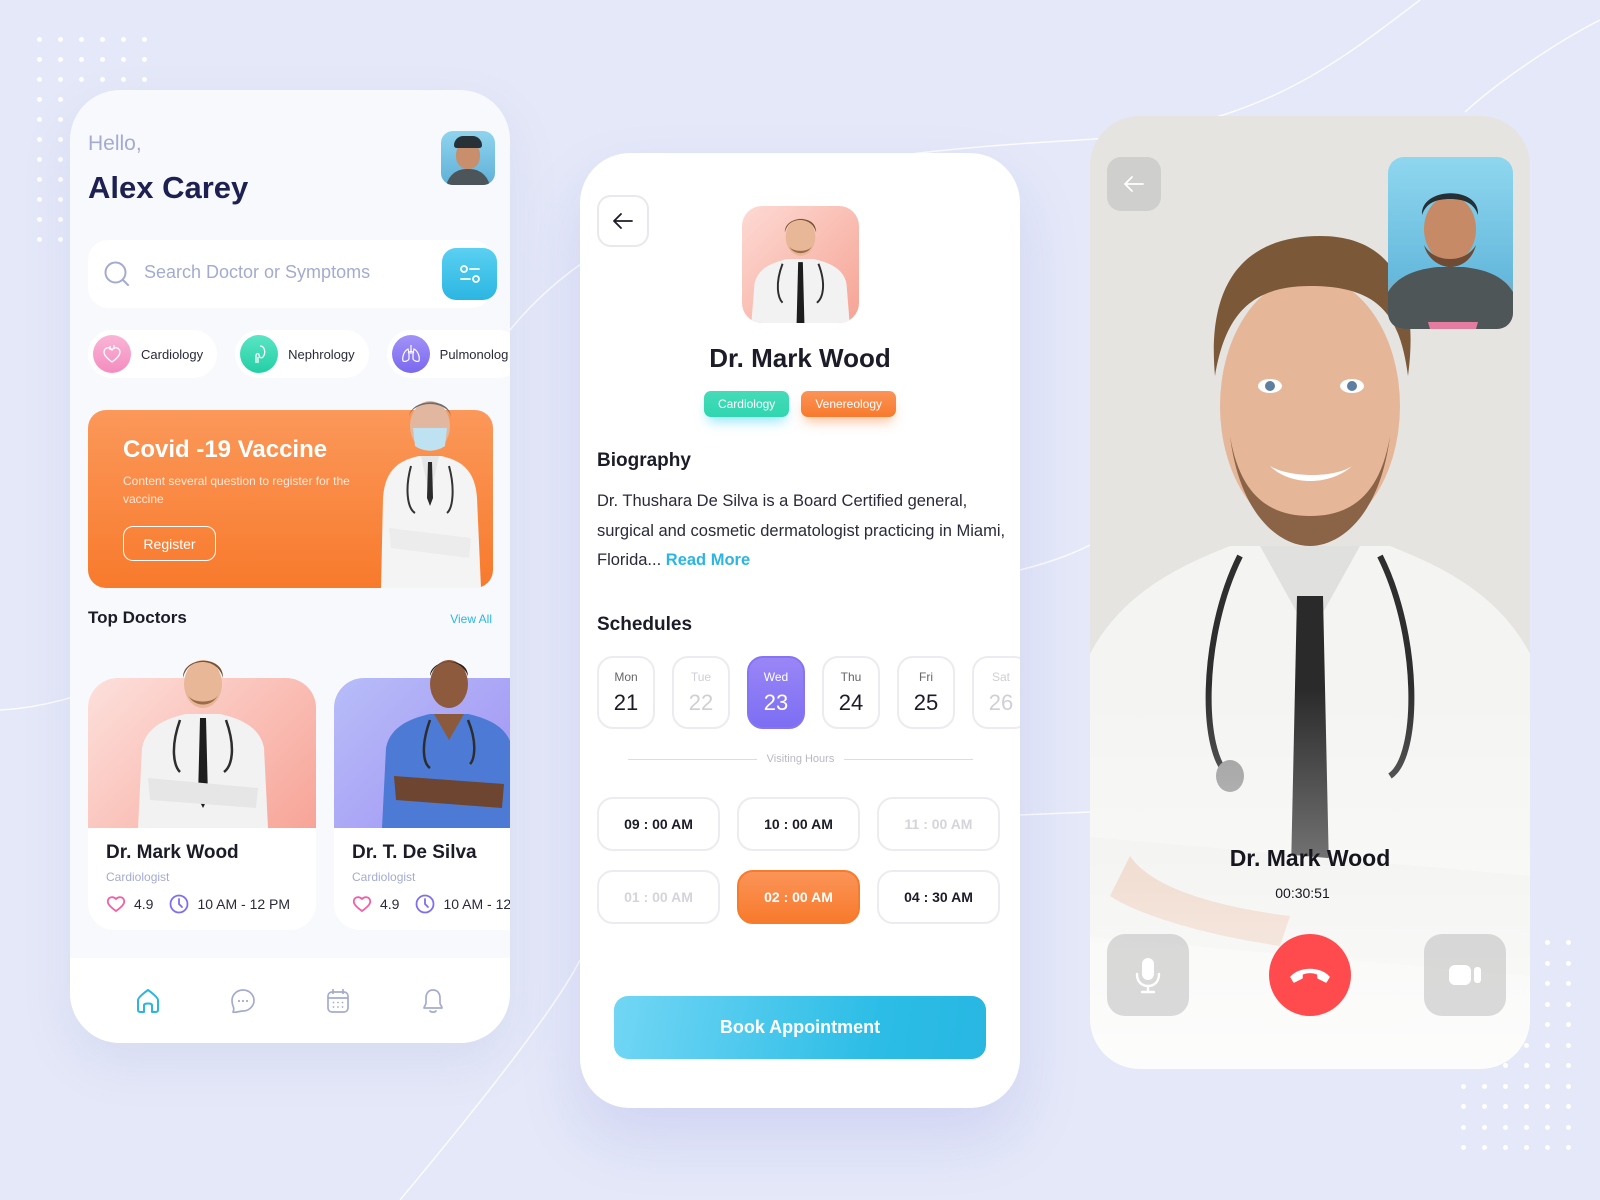 The width and height of the screenshot is (1600, 1200). What do you see at coordinates (448, 354) in the screenshot?
I see `category-pulmonology: Pulmonolog` at bounding box center [448, 354].